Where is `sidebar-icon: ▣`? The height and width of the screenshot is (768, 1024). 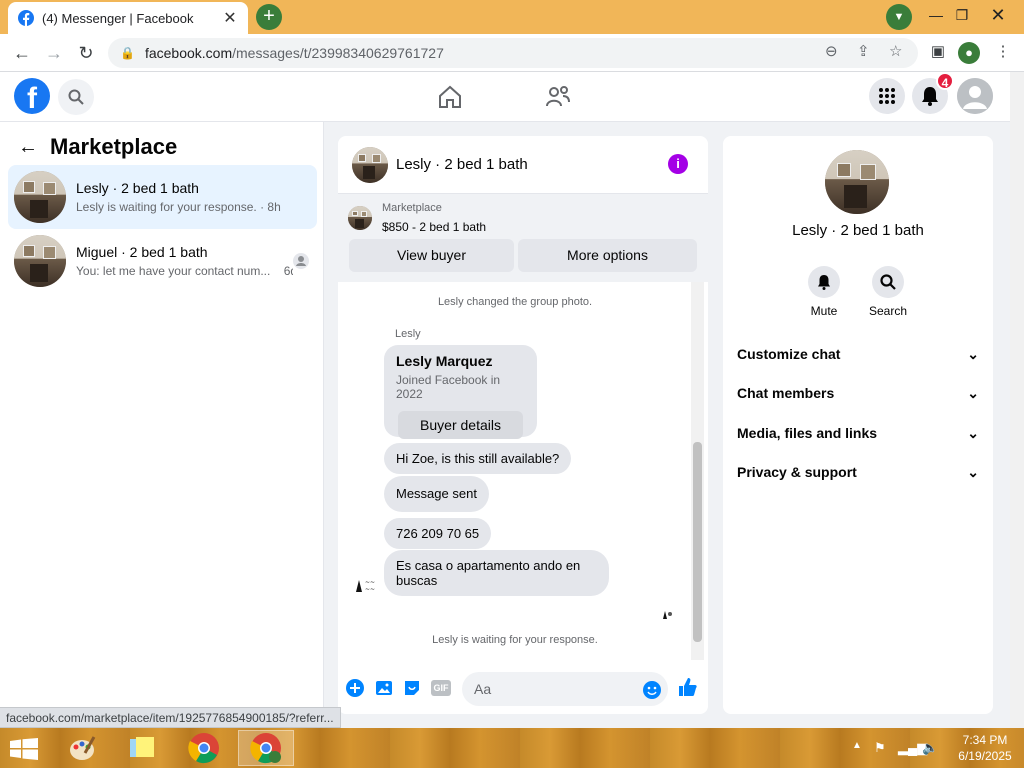 sidebar-icon: ▣ is located at coordinates (938, 53).